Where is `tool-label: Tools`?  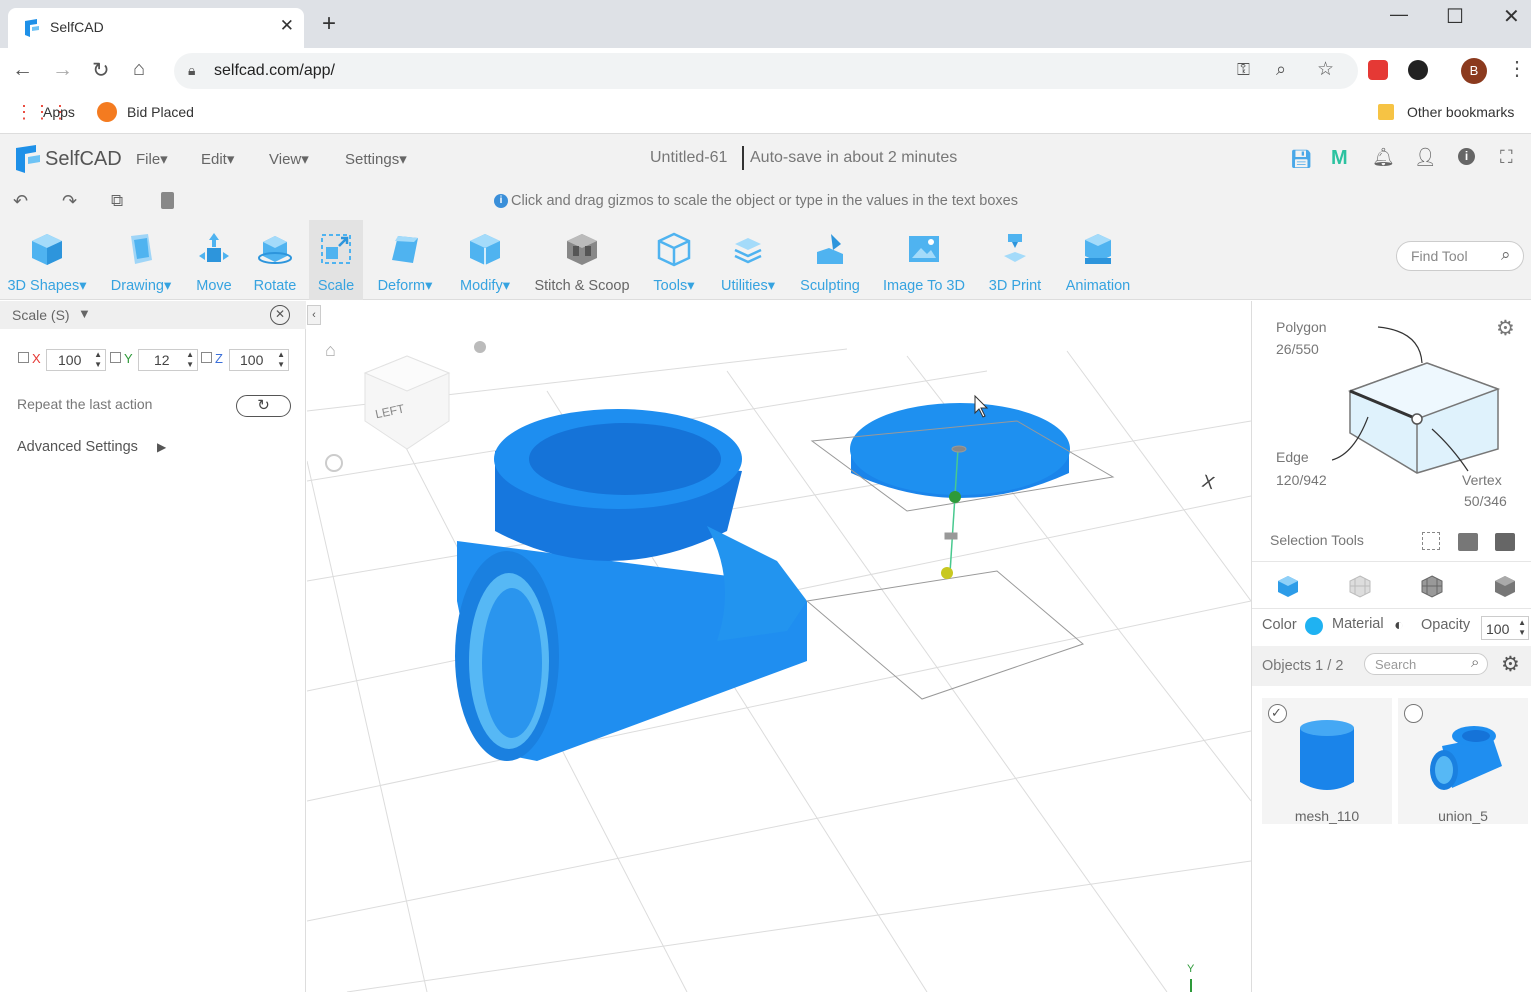
tool-label: Tools is located at coordinates (670, 286).